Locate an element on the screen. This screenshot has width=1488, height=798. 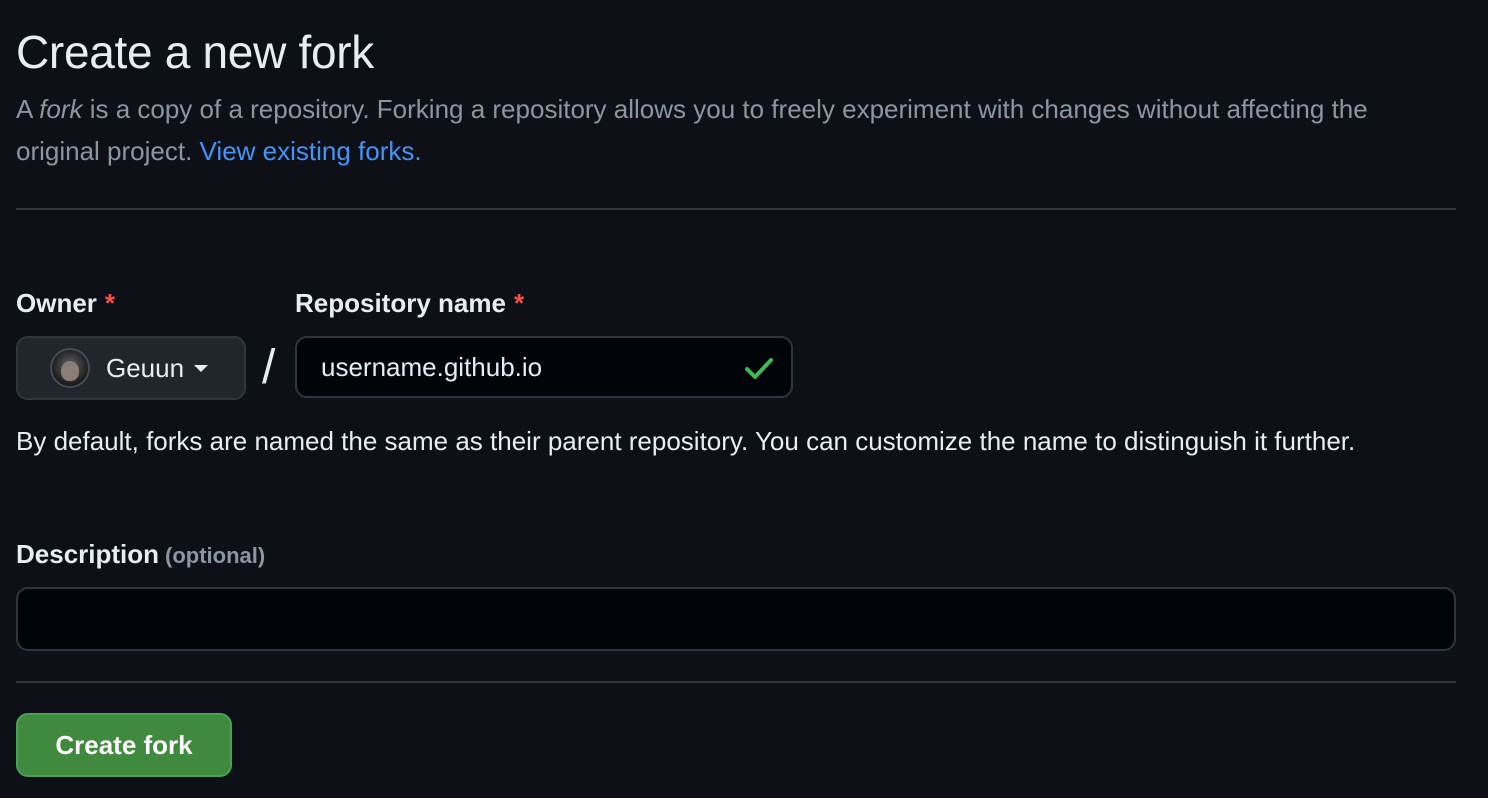
subtitle-emphasis: fork is located at coordinates (61, 109).